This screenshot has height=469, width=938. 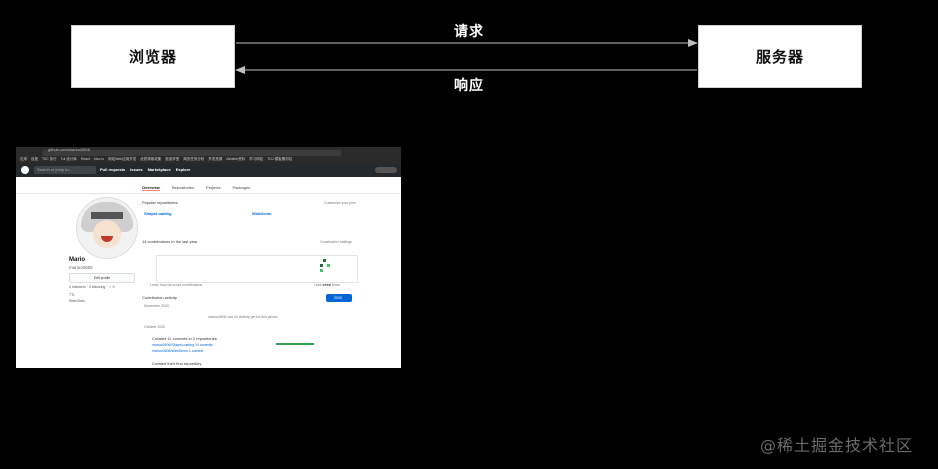 What do you see at coordinates (34, 159) in the screenshot?
I see `bookmark: 百度` at bounding box center [34, 159].